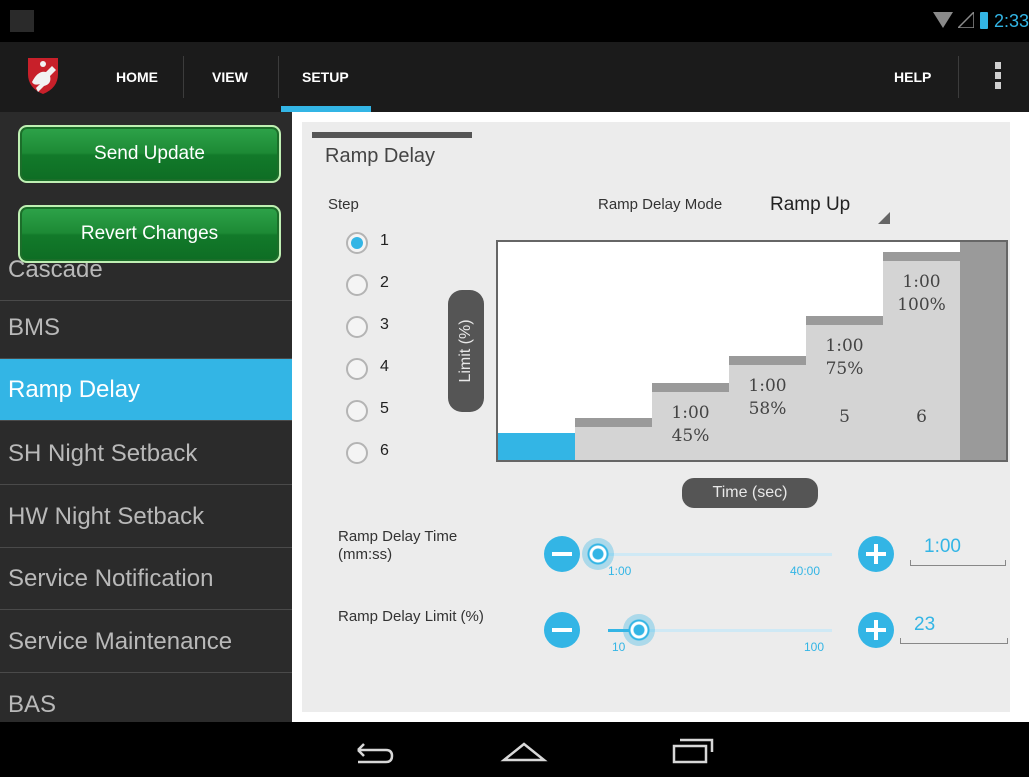 Image resolution: width=1029 pixels, height=777 pixels. Describe the element at coordinates (380, 156) in the screenshot. I see `section-title: Ramp Delay` at that location.